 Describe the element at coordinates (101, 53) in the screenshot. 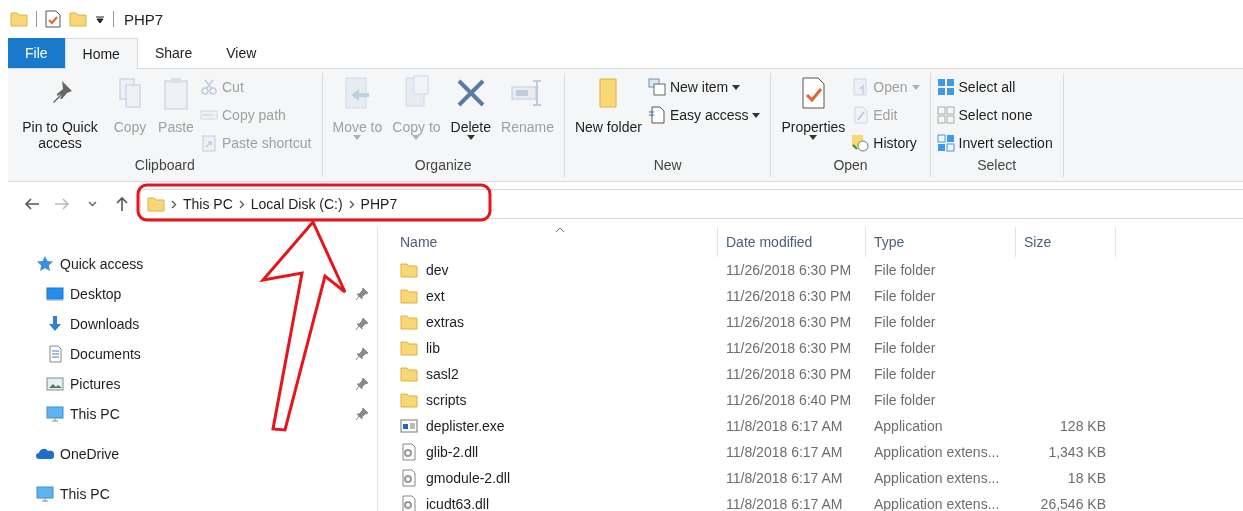

I see `ribbon-tab: Home` at that location.